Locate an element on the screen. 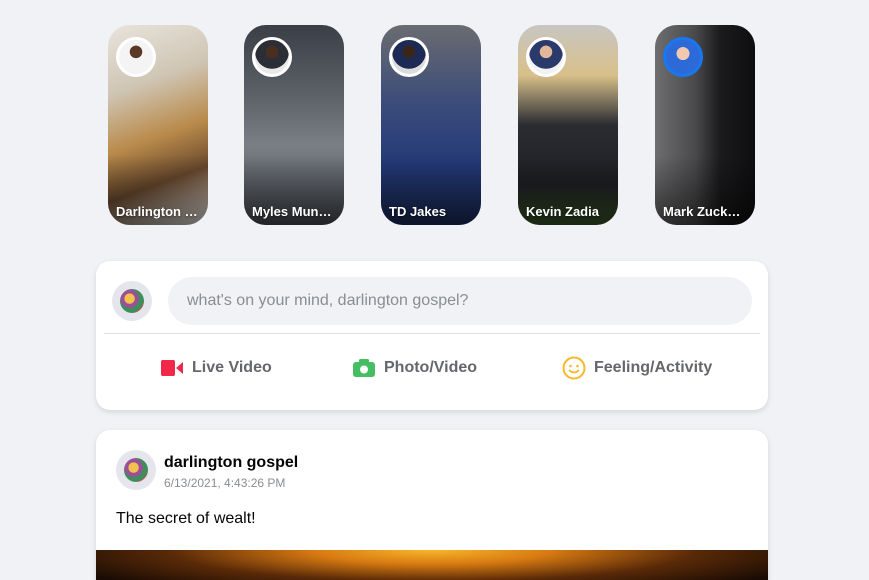 The image size is (869, 580). user-avatar is located at coordinates (132, 301).